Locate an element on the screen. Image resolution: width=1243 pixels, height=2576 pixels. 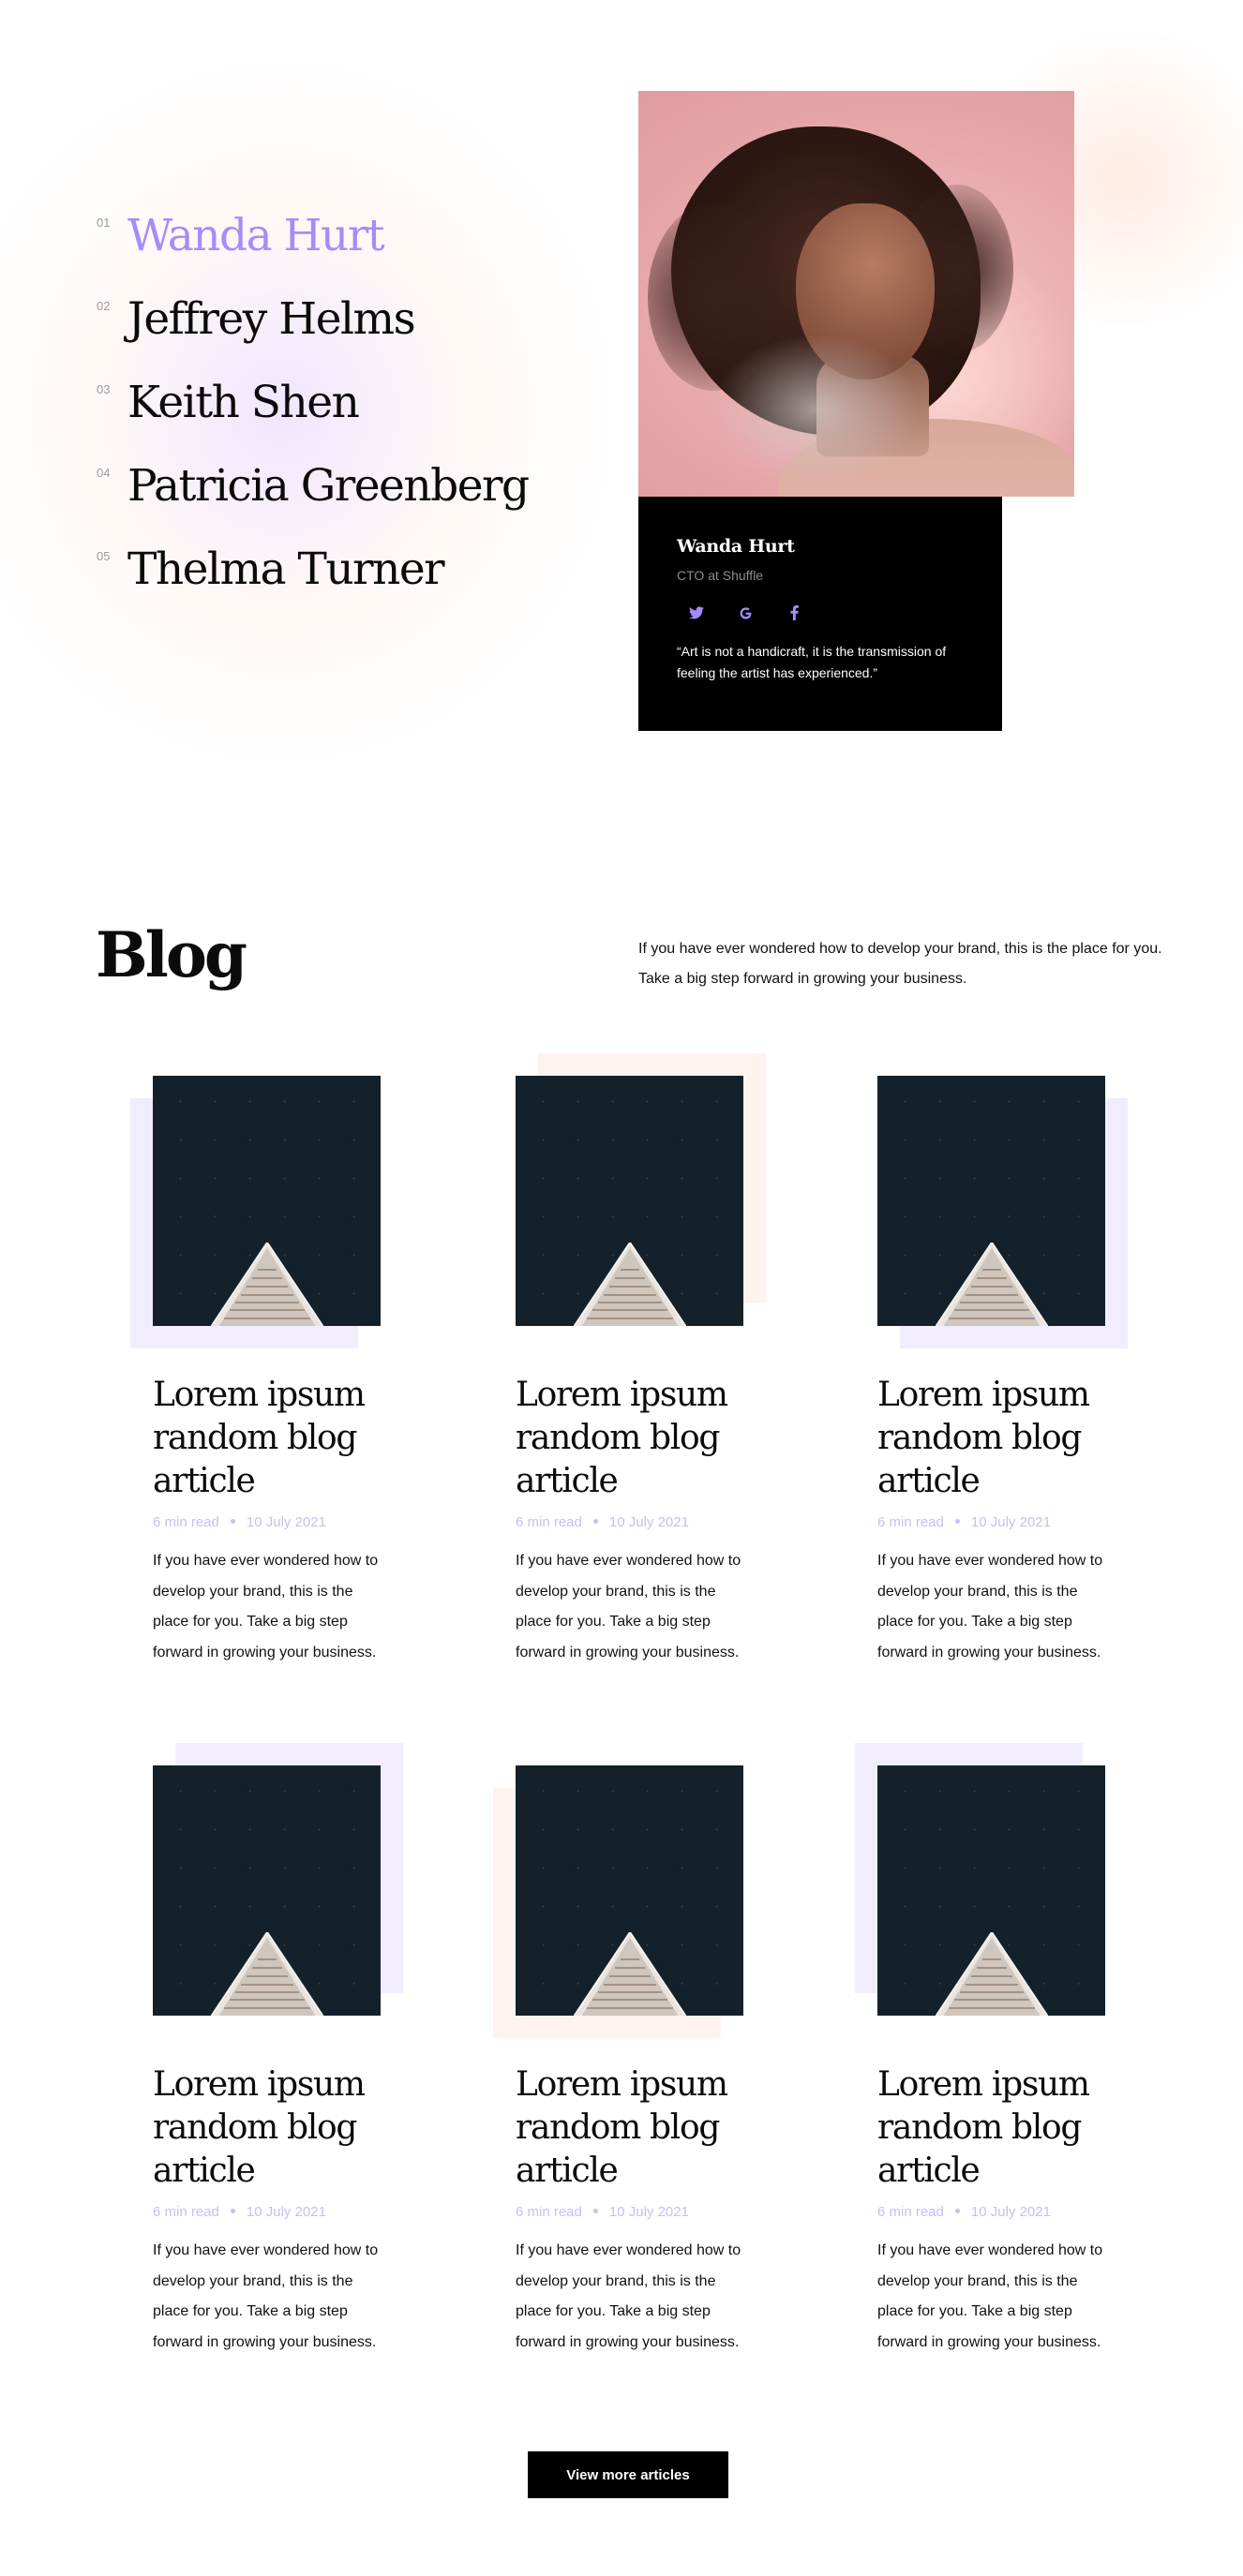
card-member-name: Wanda Hurt is located at coordinates (736, 546).